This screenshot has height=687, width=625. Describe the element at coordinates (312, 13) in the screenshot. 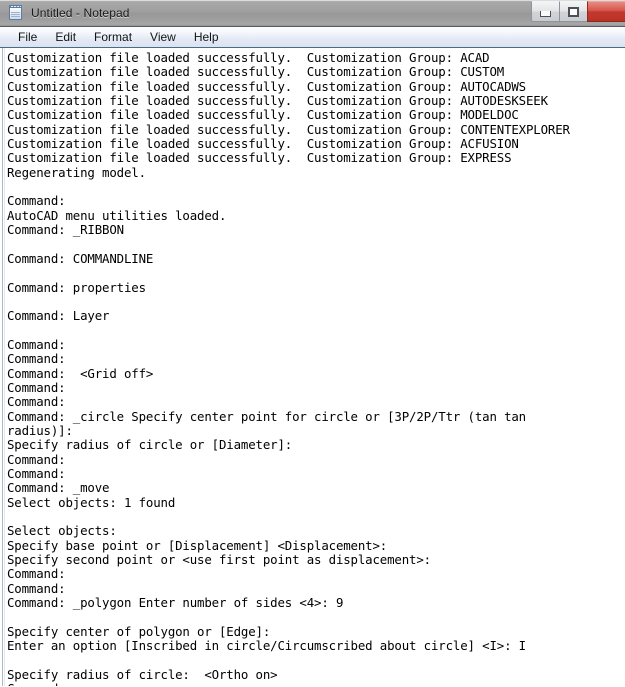

I see `title-bar: Untitled - Notepad` at that location.